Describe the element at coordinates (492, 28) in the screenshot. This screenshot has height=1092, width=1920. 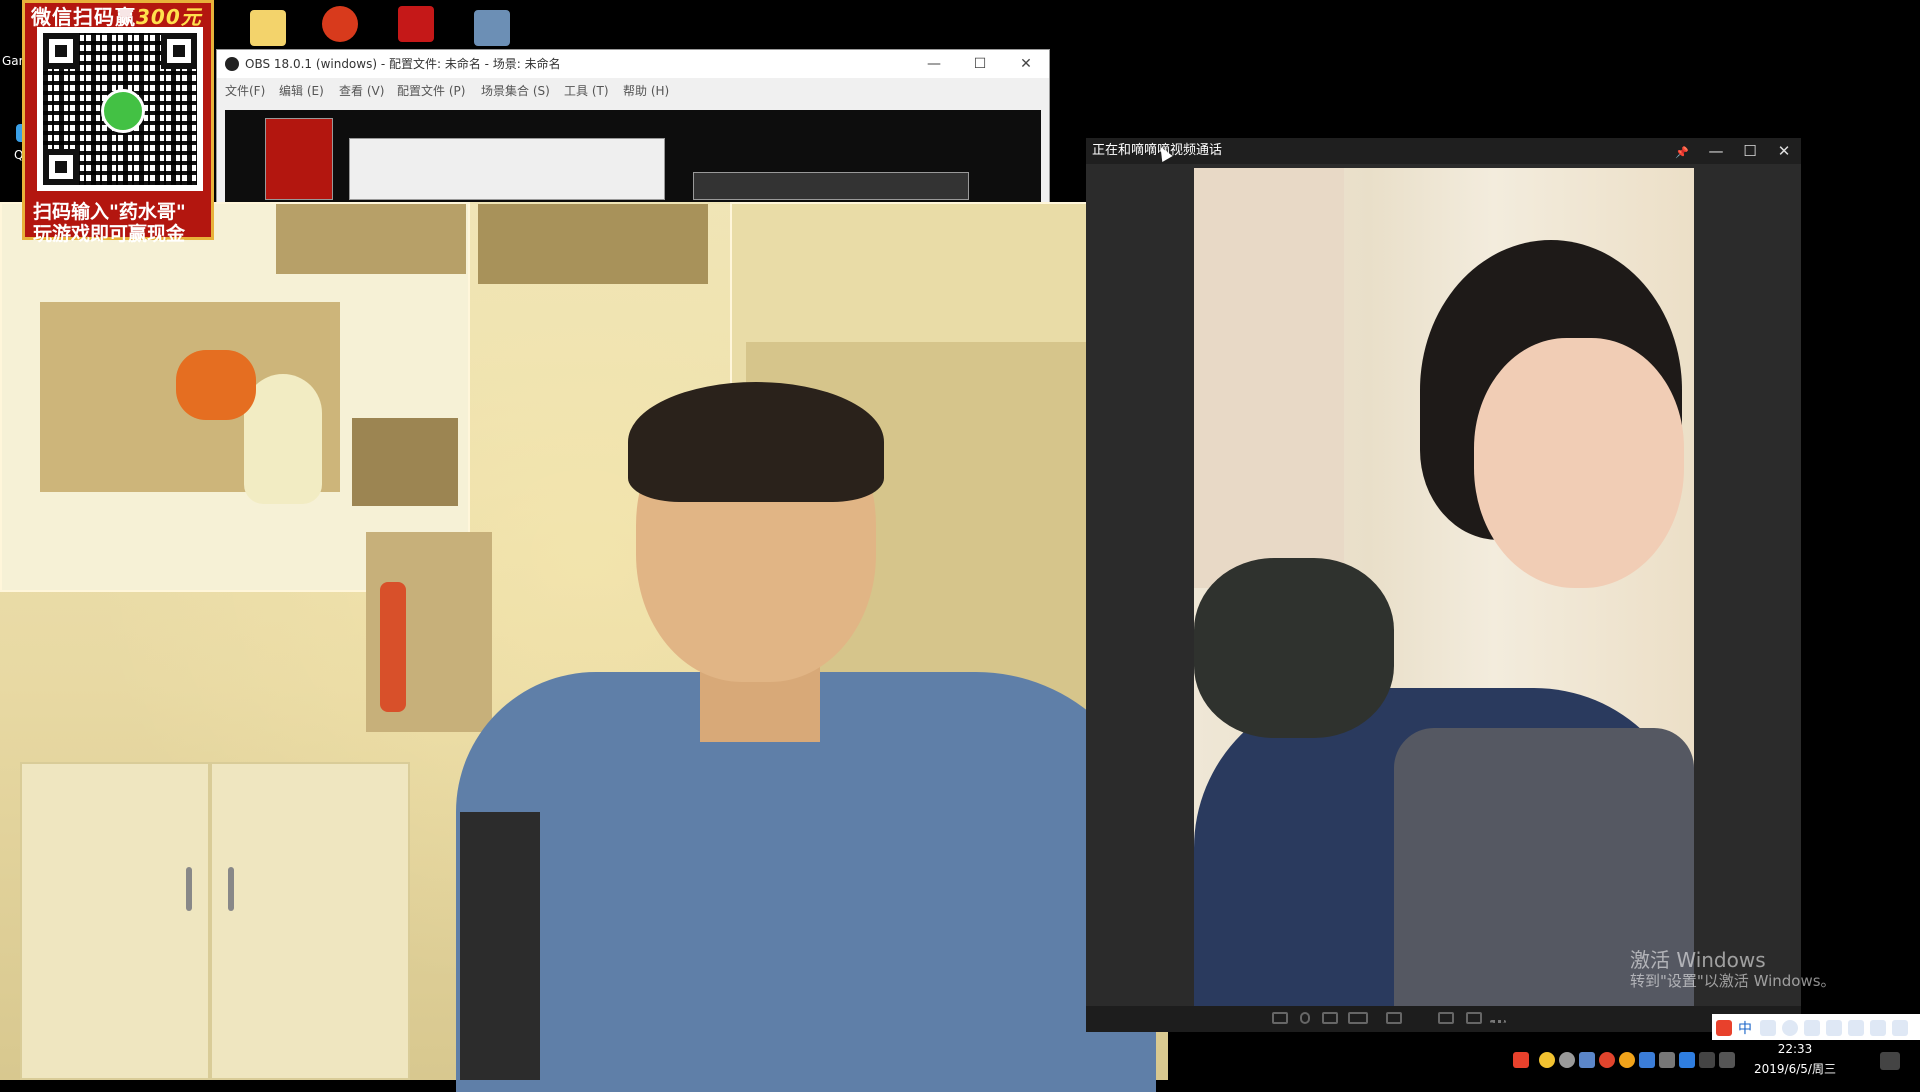
I see `app-icon` at that location.